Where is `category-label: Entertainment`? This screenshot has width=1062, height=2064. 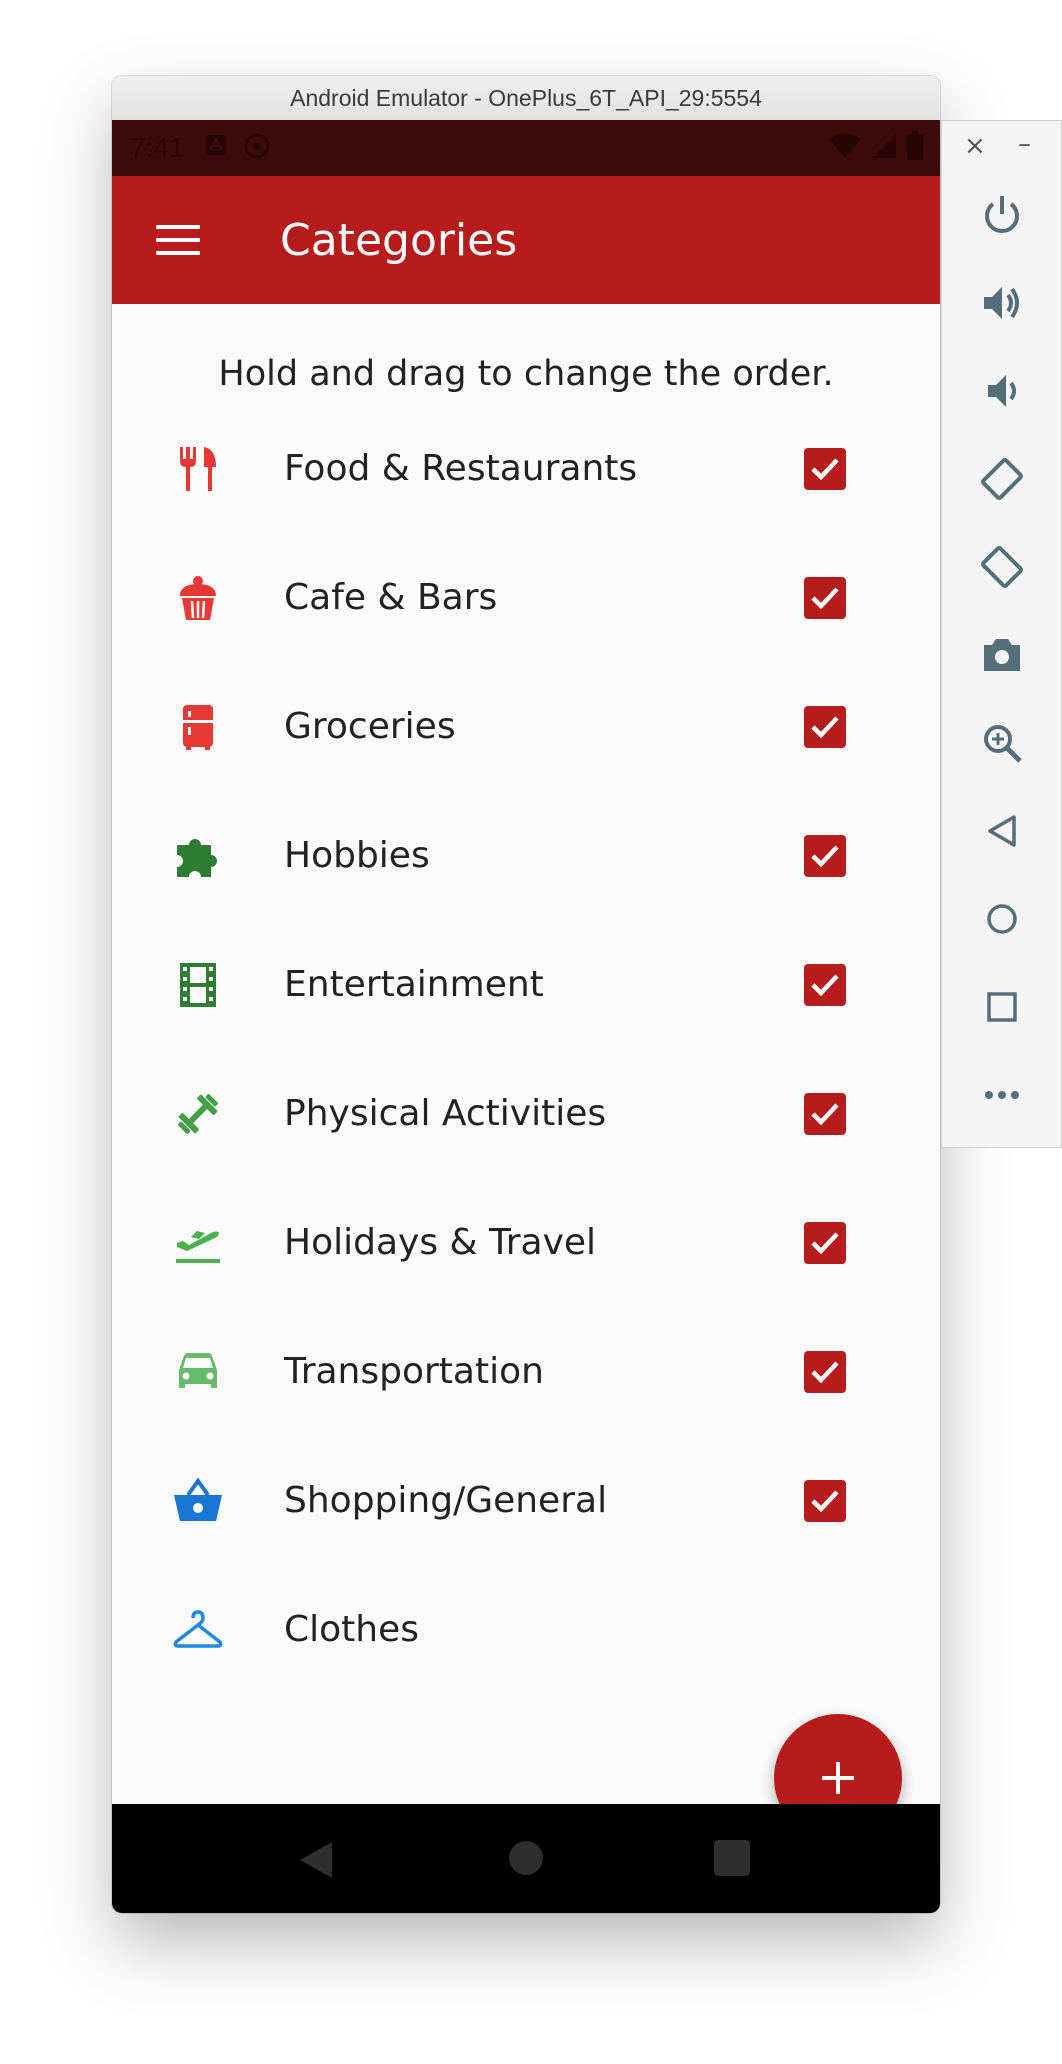 category-label: Entertainment is located at coordinates (414, 984).